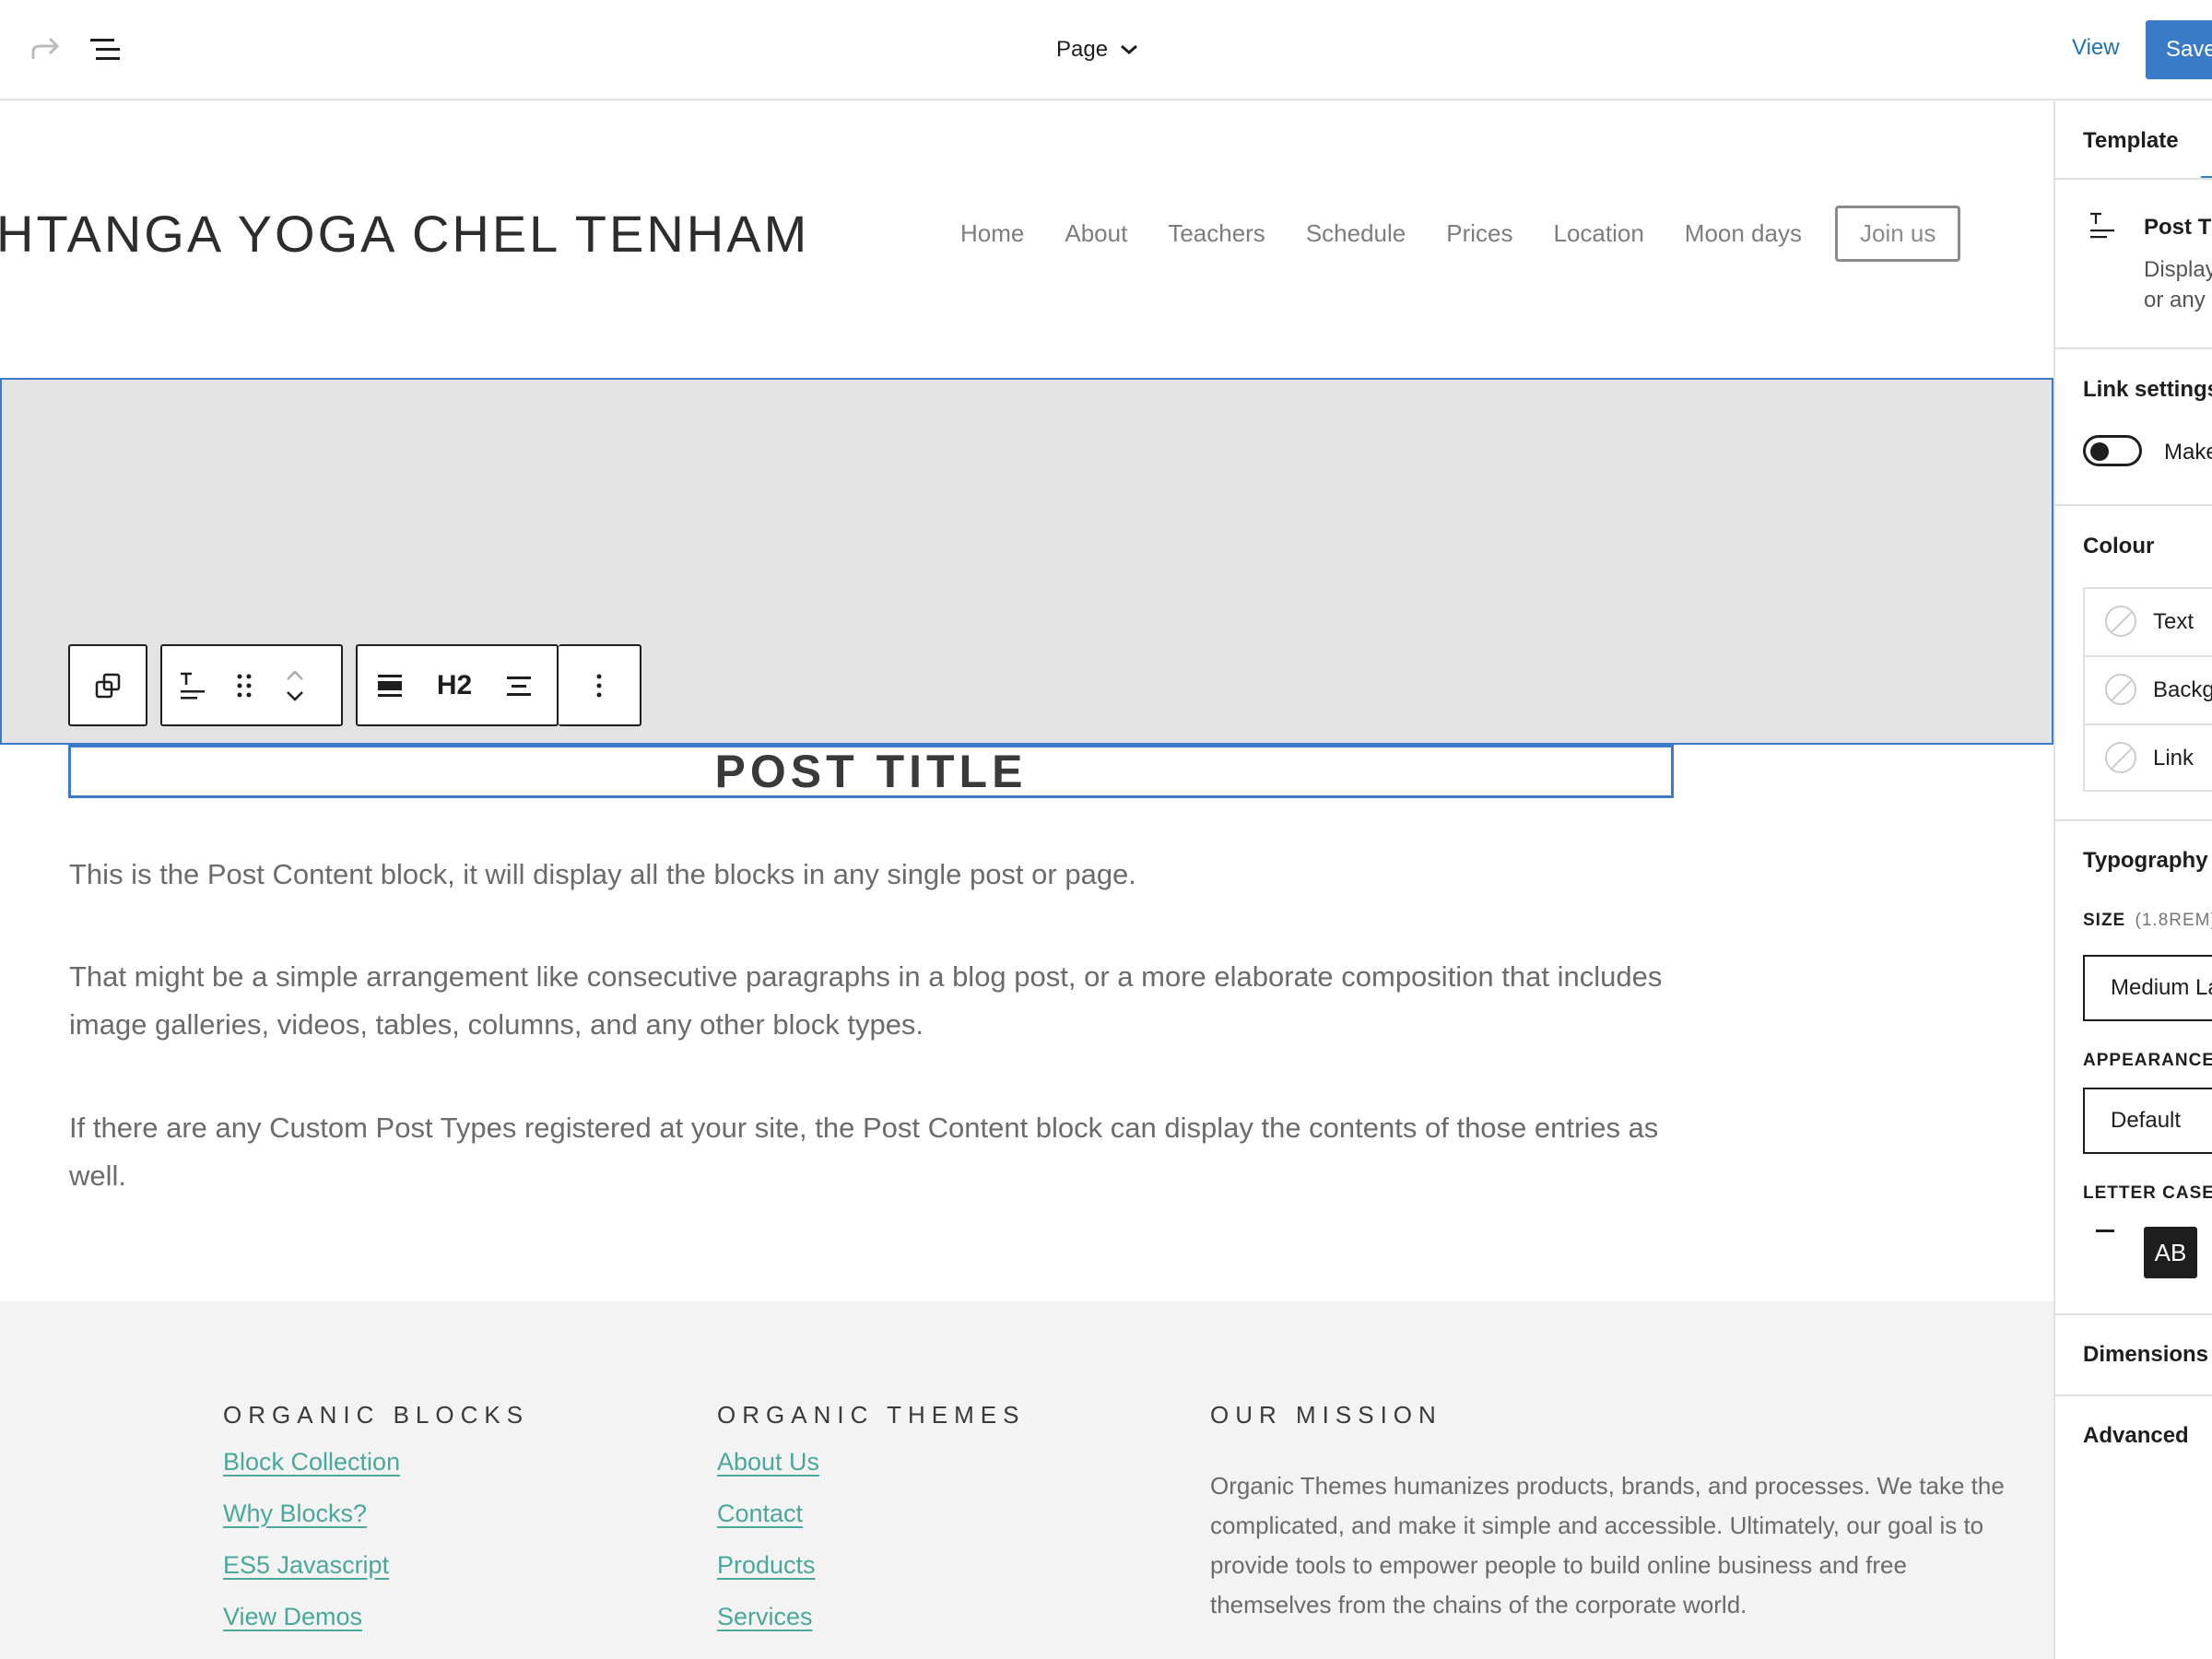  I want to click on heading-level-button: H2, so click(454, 685).